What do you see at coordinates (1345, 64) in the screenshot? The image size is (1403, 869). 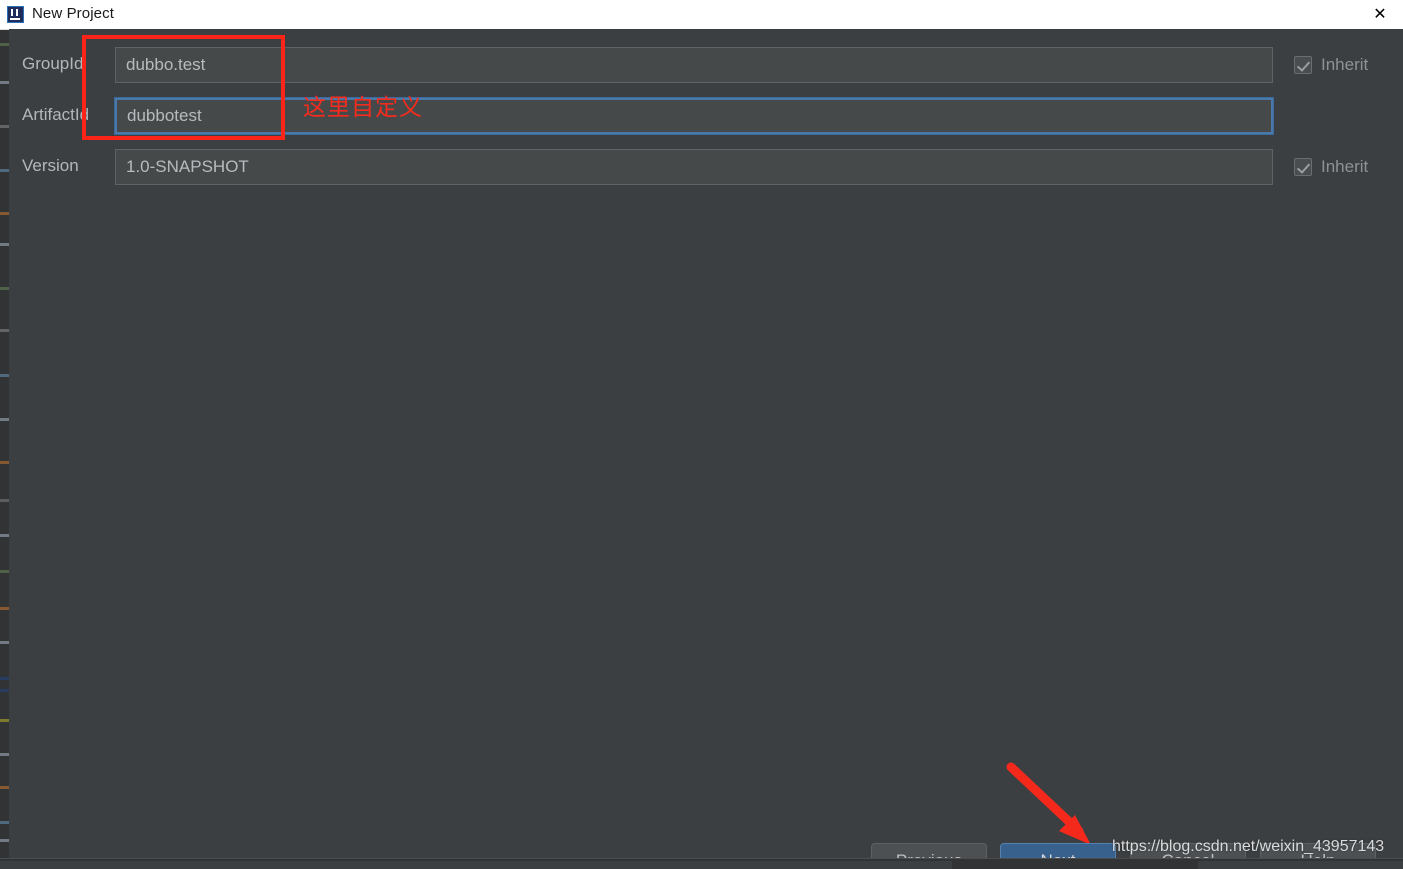 I see `groupid-inherit-label: Inherit` at bounding box center [1345, 64].